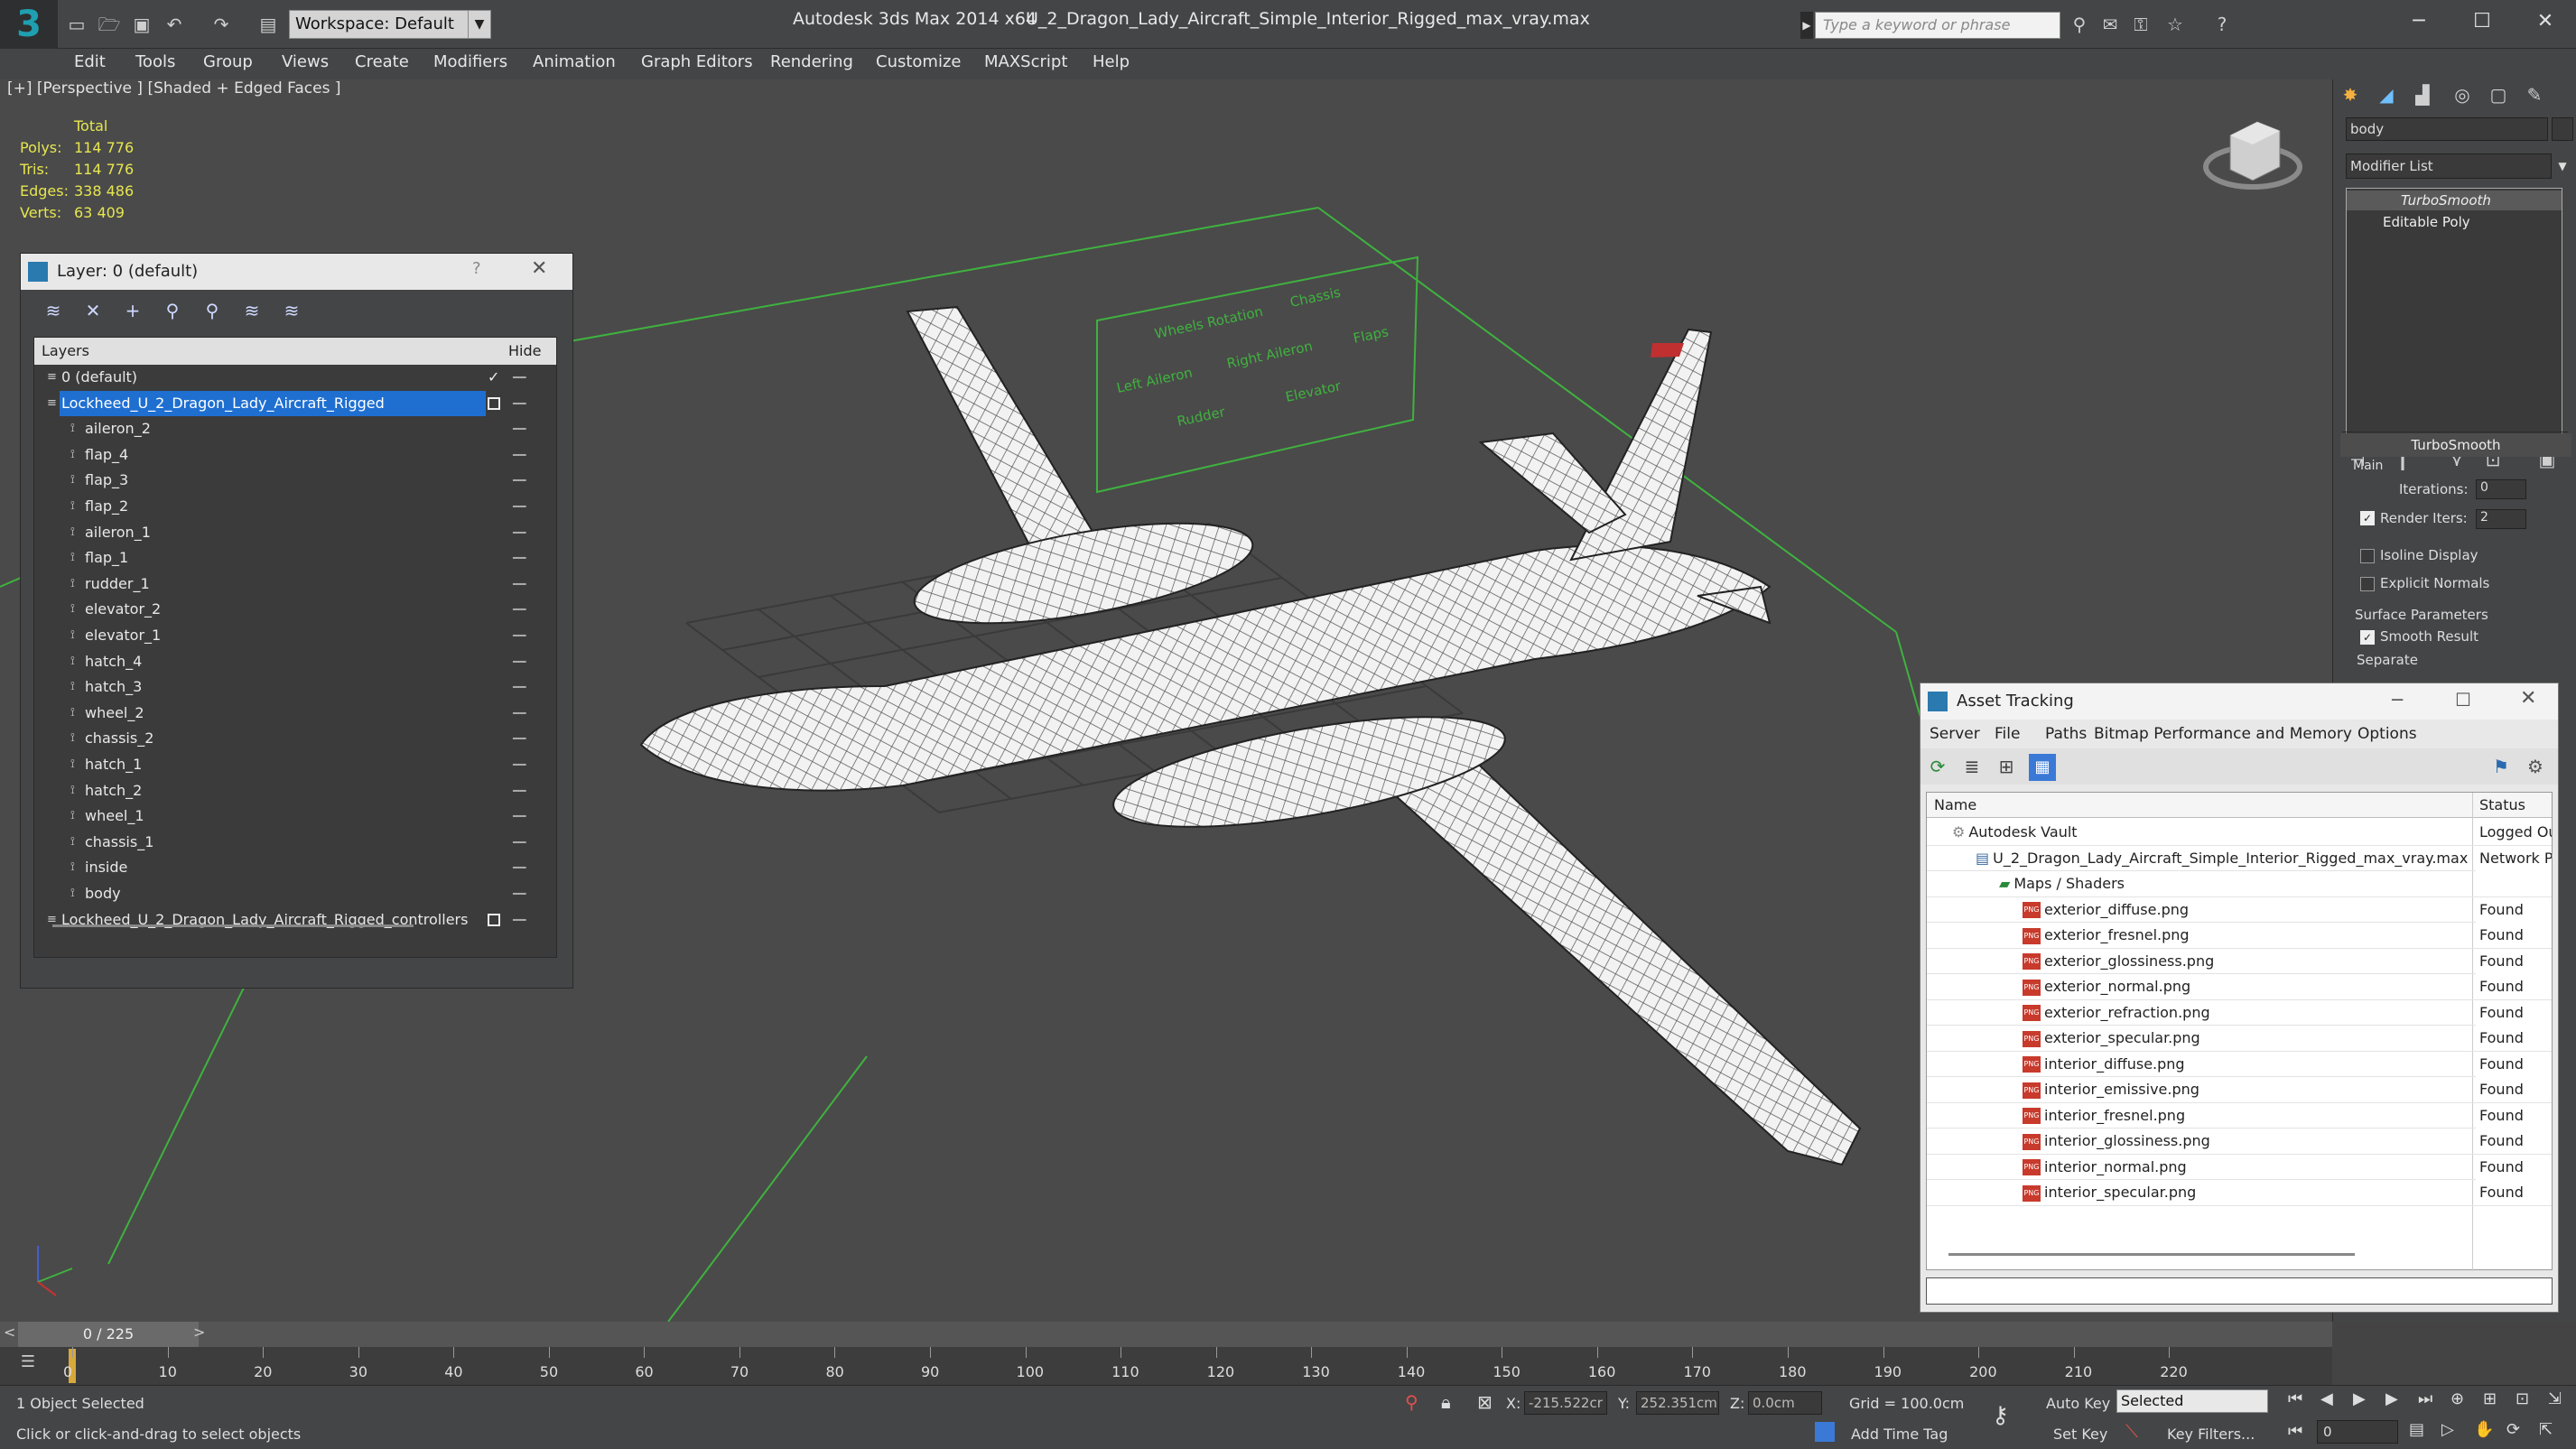 The height and width of the screenshot is (1449, 2576). Describe the element at coordinates (2367, 556) in the screenshot. I see `isoline-display-checkbox` at that location.